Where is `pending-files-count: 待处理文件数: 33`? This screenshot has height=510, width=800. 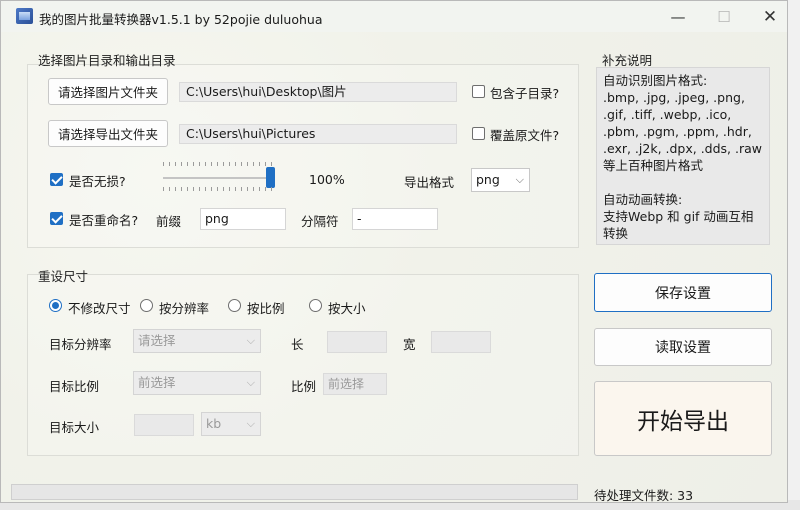 pending-files-count: 待处理文件数: 33 is located at coordinates (644, 495).